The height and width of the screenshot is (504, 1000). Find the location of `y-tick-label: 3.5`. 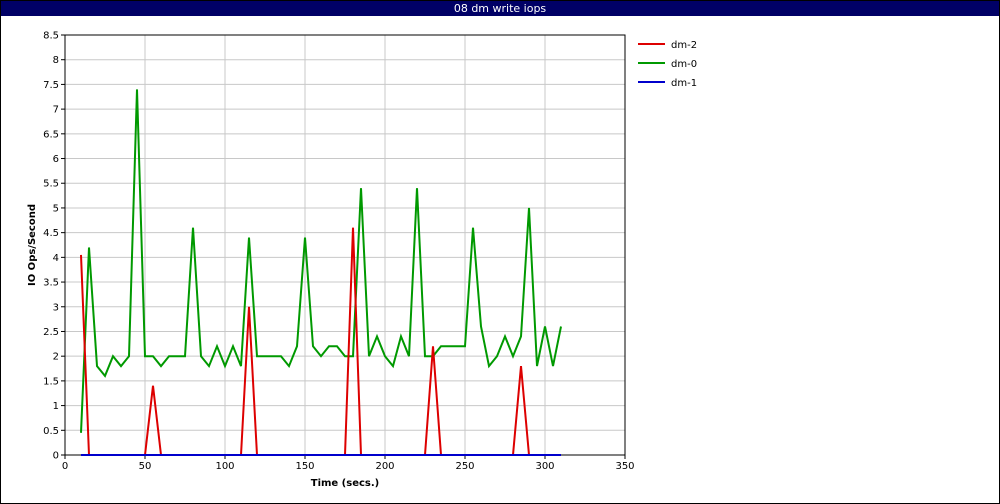

y-tick-label: 3.5 is located at coordinates (51, 283).